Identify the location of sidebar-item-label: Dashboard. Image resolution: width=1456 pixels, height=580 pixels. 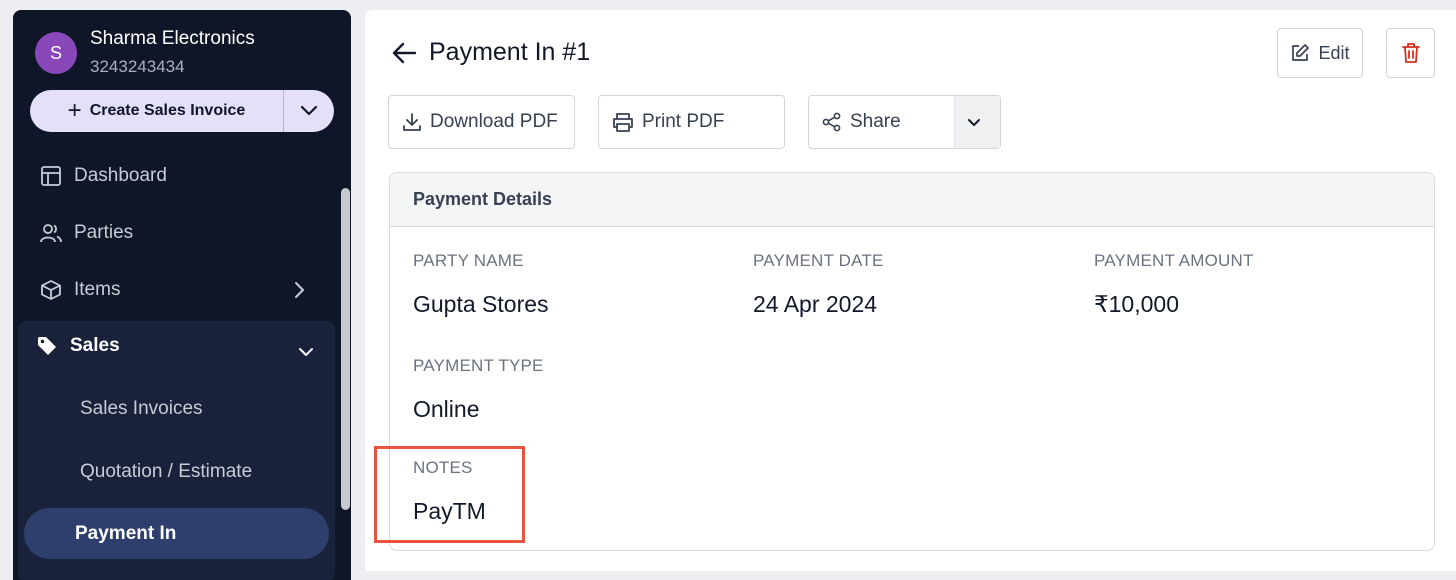
(120, 175).